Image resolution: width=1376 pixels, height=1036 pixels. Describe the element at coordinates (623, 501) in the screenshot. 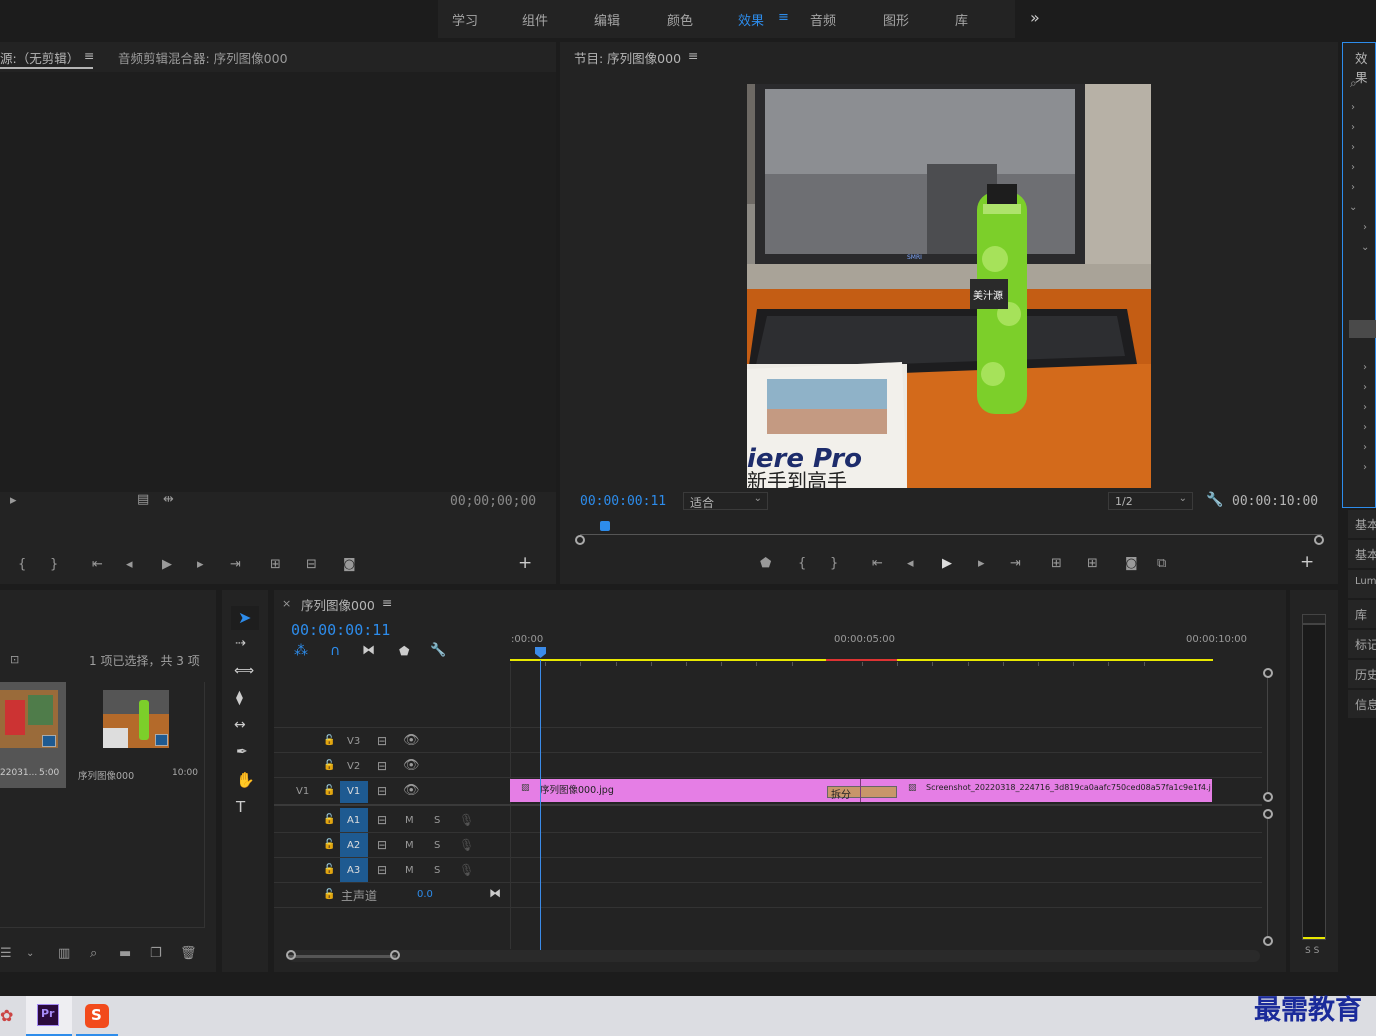

I see `program-timecode: 00:00:00:11` at that location.